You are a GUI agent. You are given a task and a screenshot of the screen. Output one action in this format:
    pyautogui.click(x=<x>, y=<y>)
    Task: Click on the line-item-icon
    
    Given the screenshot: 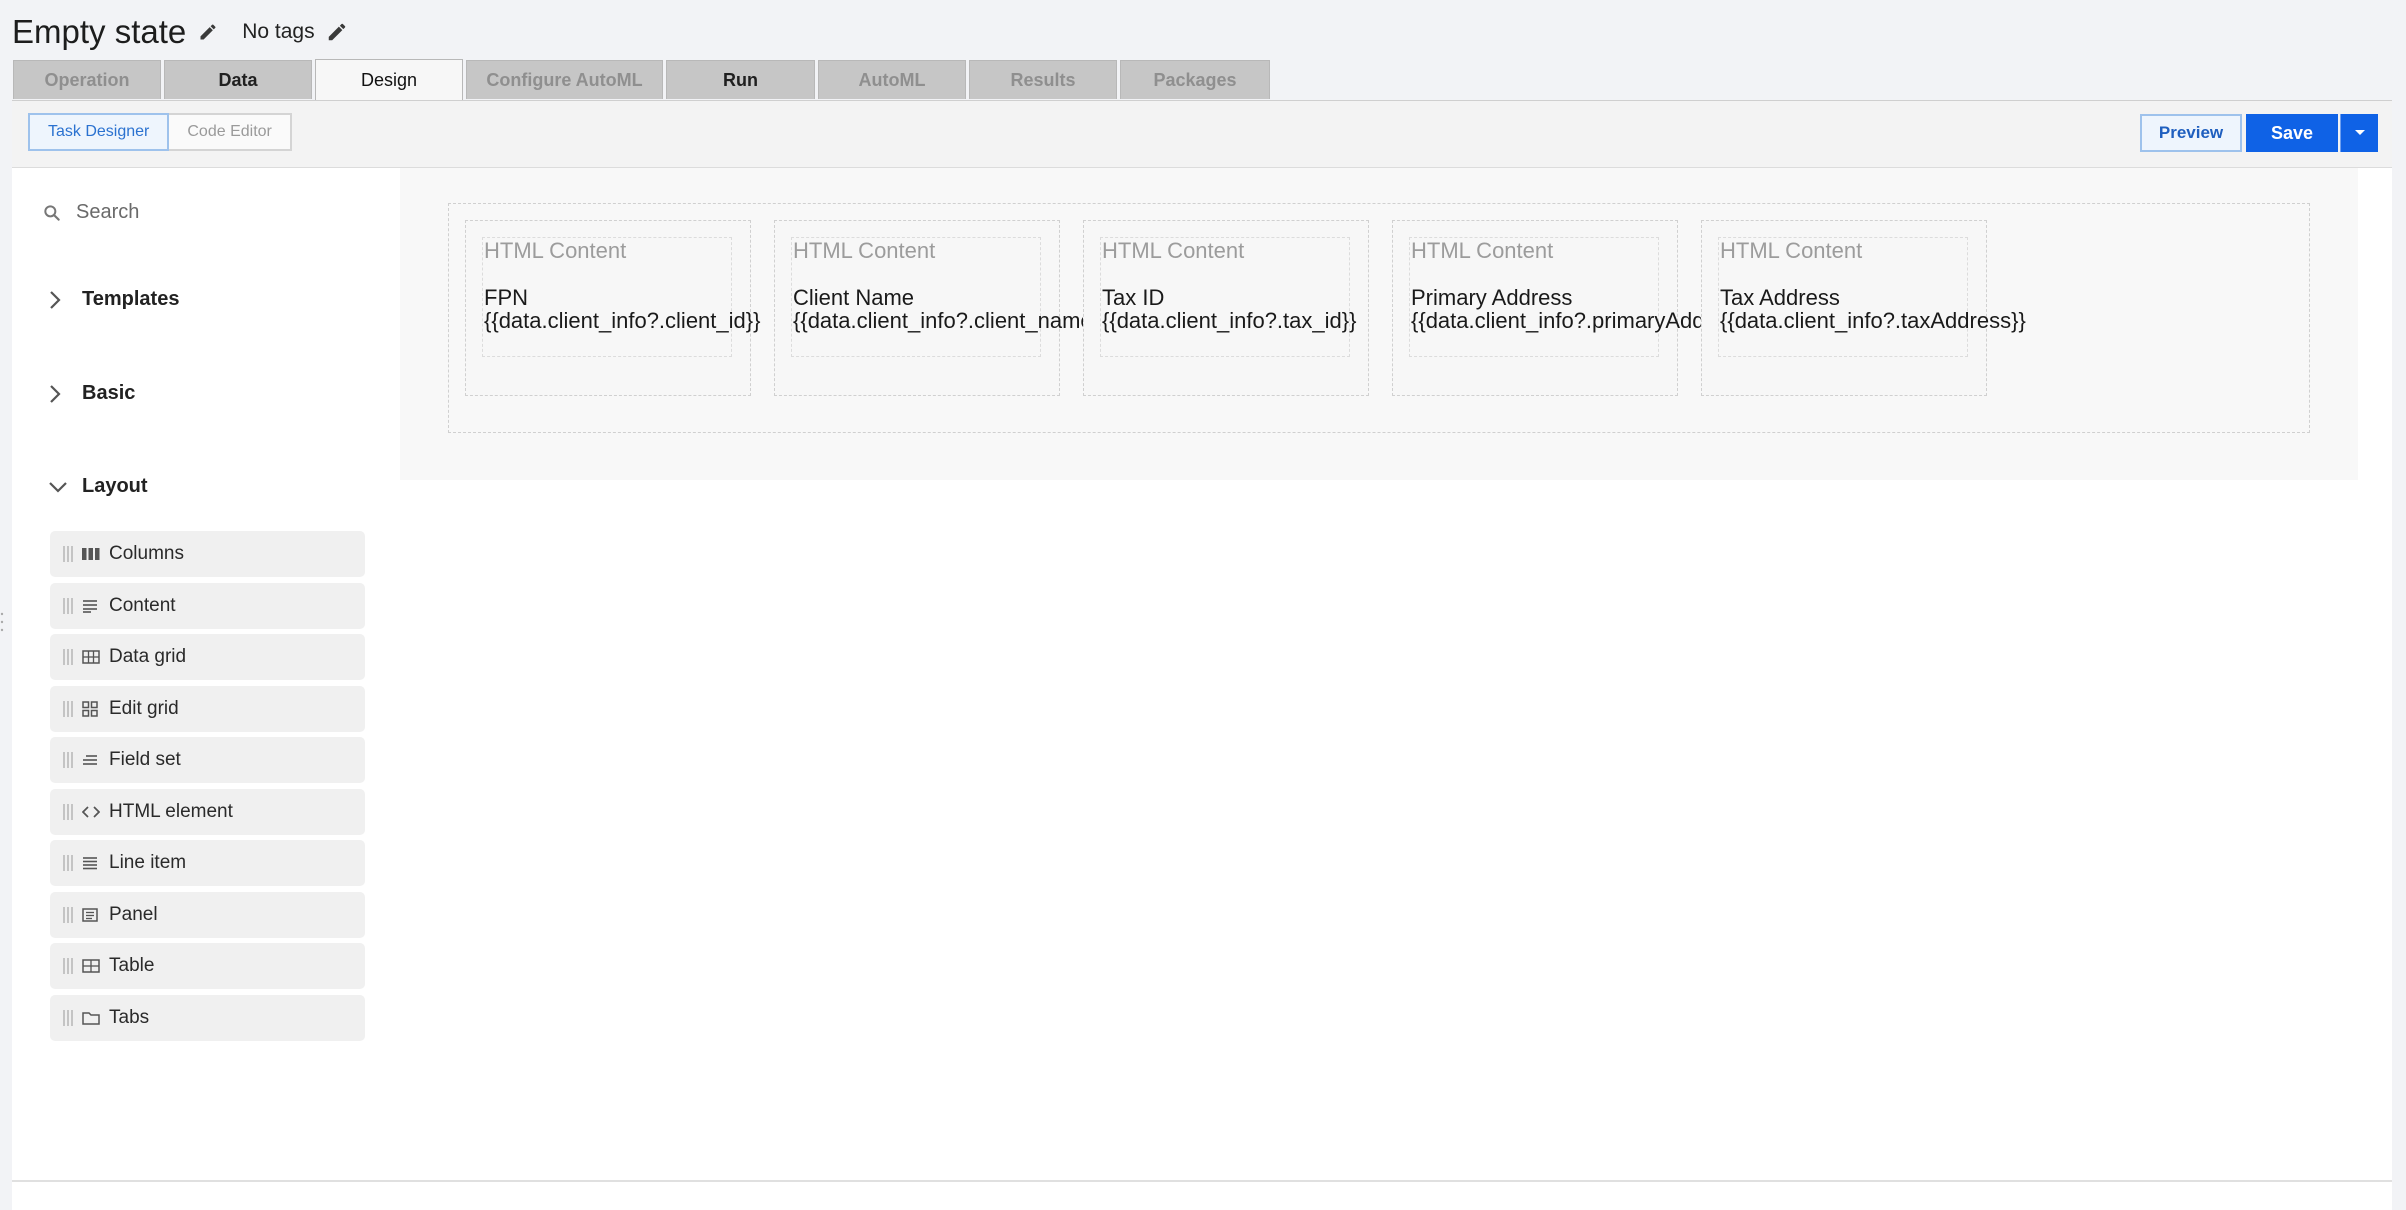 What is the action you would take?
    pyautogui.click(x=91, y=863)
    